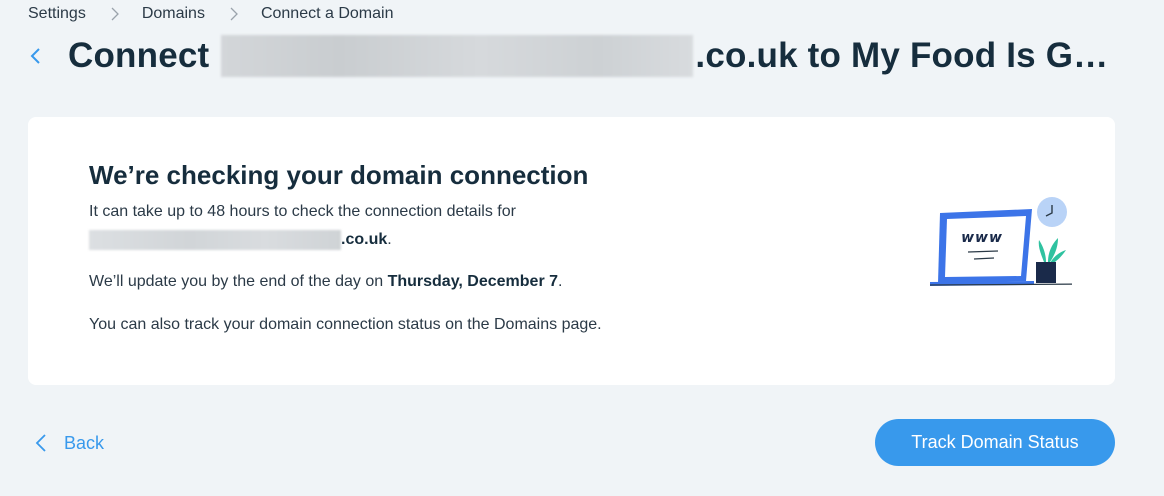 Image resolution: width=1164 pixels, height=496 pixels. I want to click on back-button: Back, so click(69, 443).